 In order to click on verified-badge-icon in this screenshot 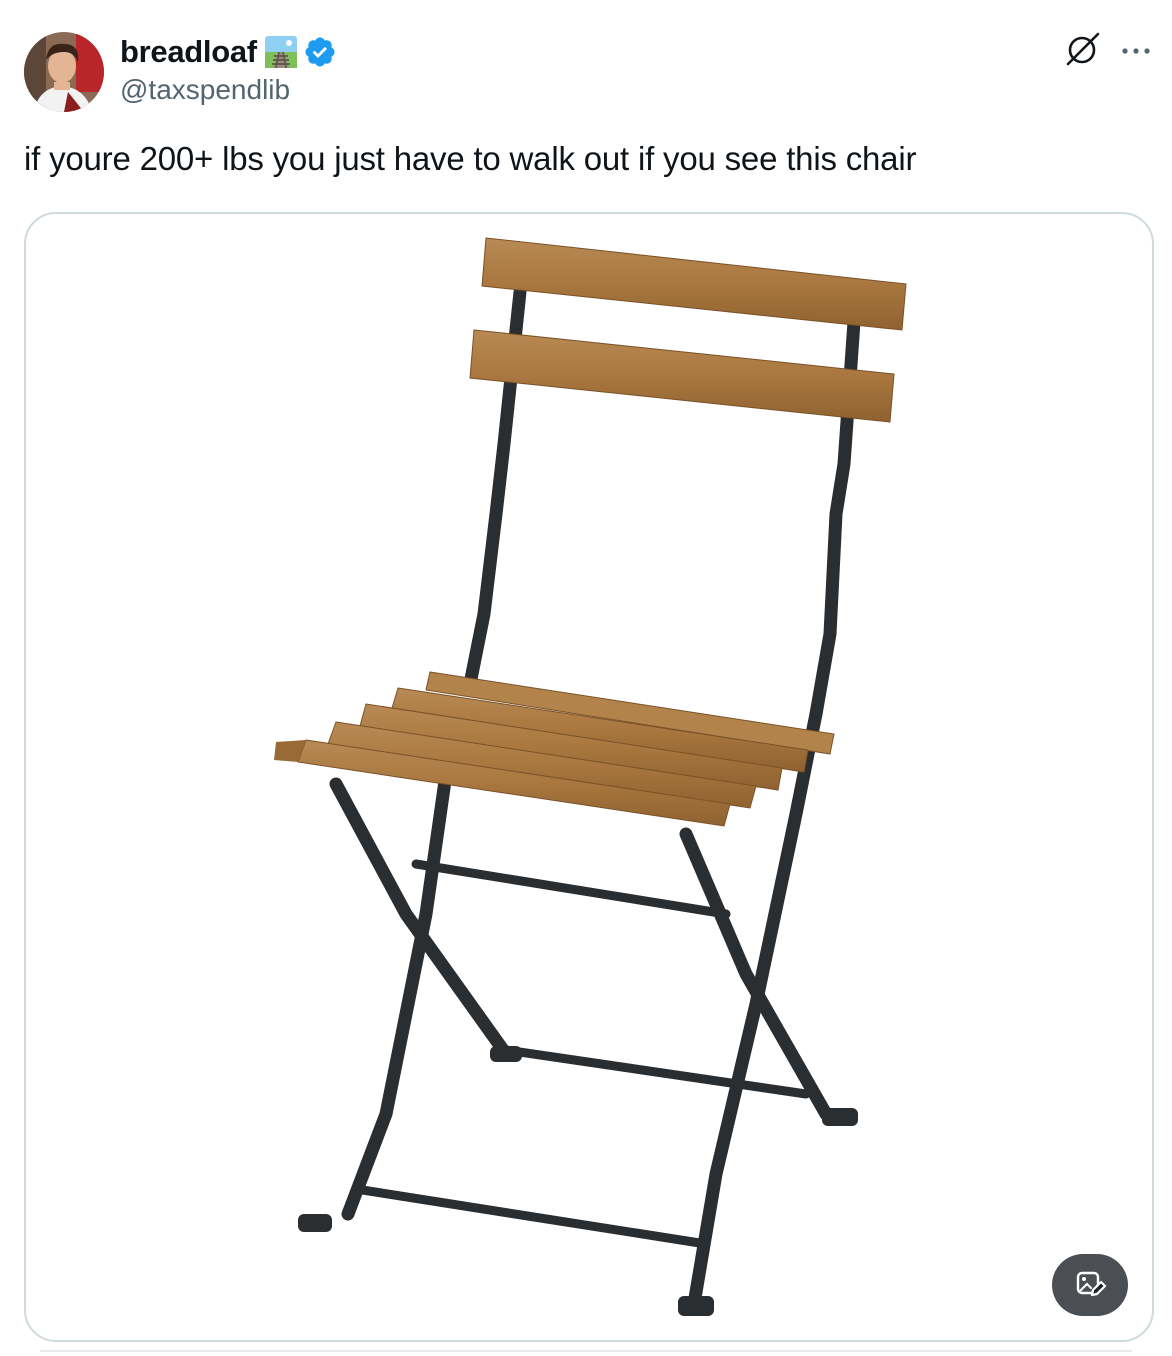, I will do `click(320, 52)`.